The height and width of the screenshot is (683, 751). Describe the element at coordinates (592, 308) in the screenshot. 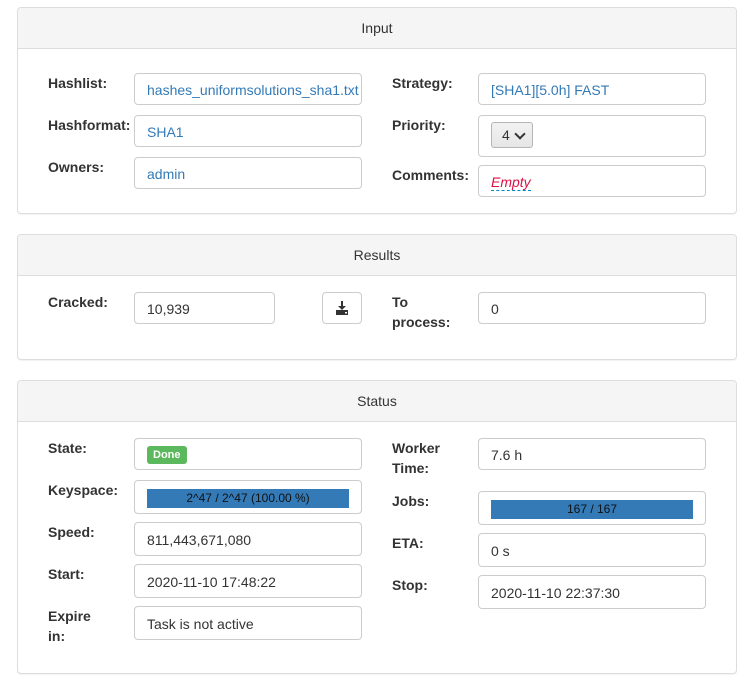

I see `to-process-value: 0` at that location.